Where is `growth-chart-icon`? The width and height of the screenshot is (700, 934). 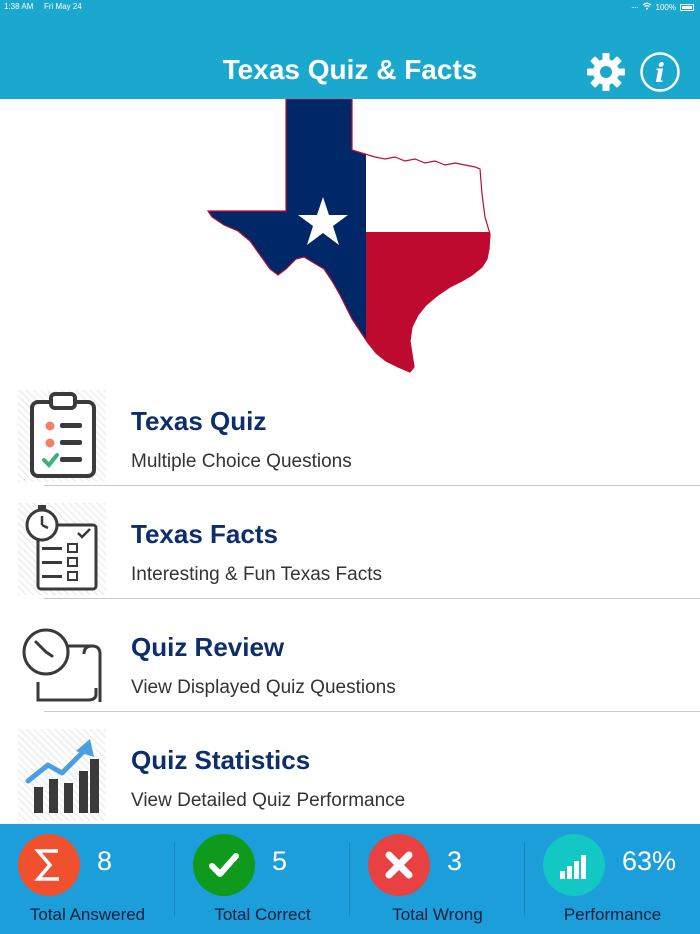 growth-chart-icon is located at coordinates (62, 775).